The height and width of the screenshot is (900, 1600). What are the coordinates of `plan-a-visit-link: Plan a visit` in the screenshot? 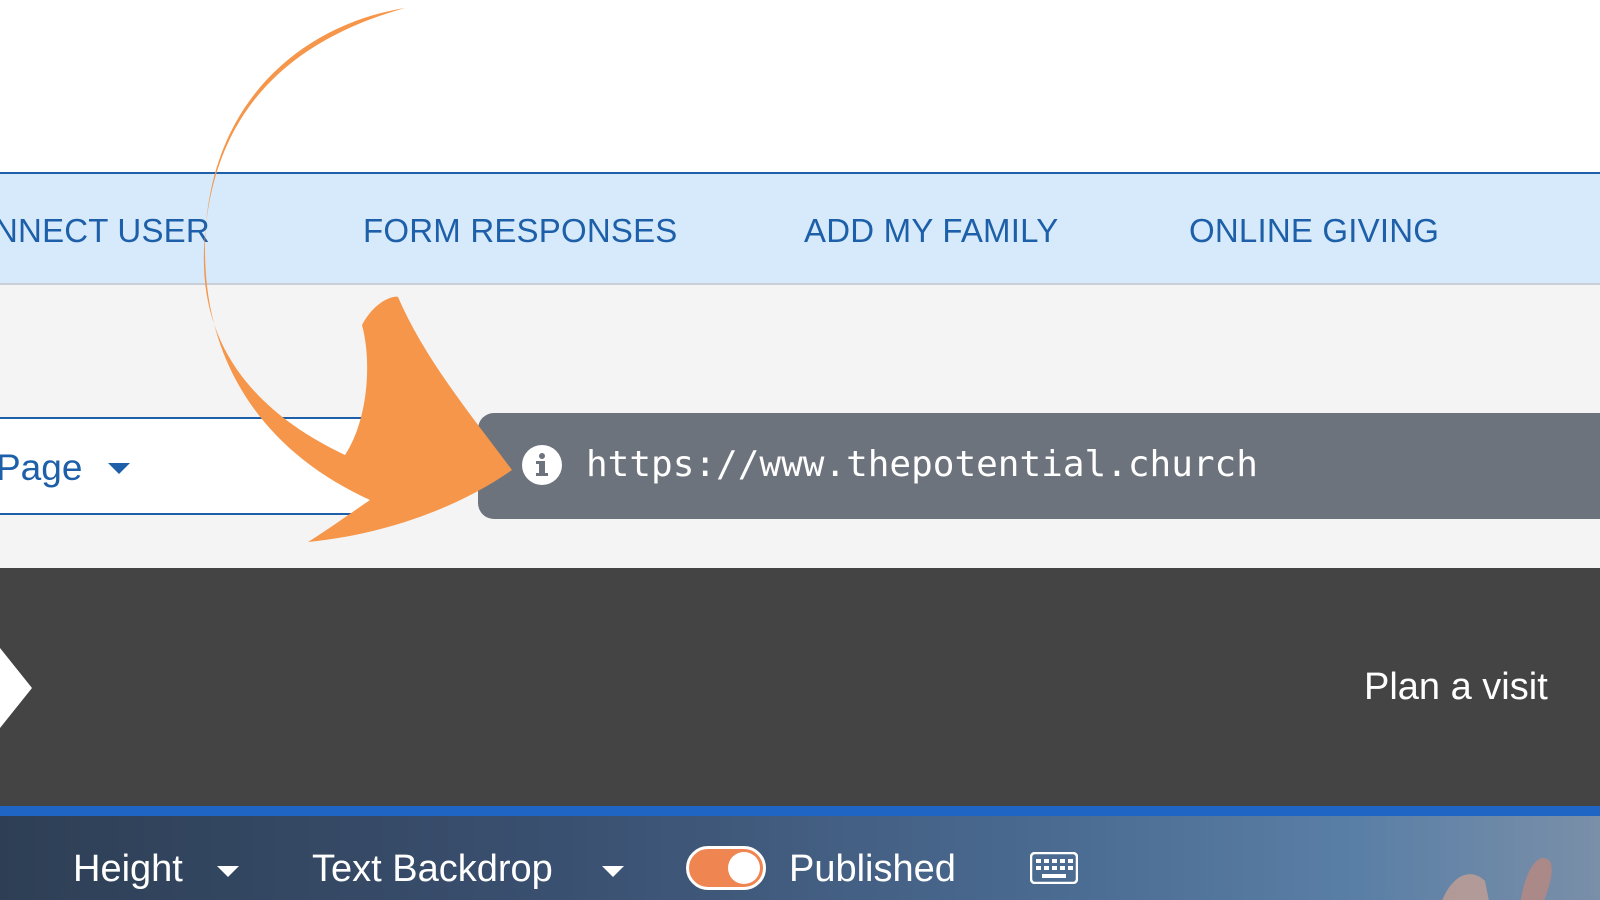 It's located at (1456, 687).